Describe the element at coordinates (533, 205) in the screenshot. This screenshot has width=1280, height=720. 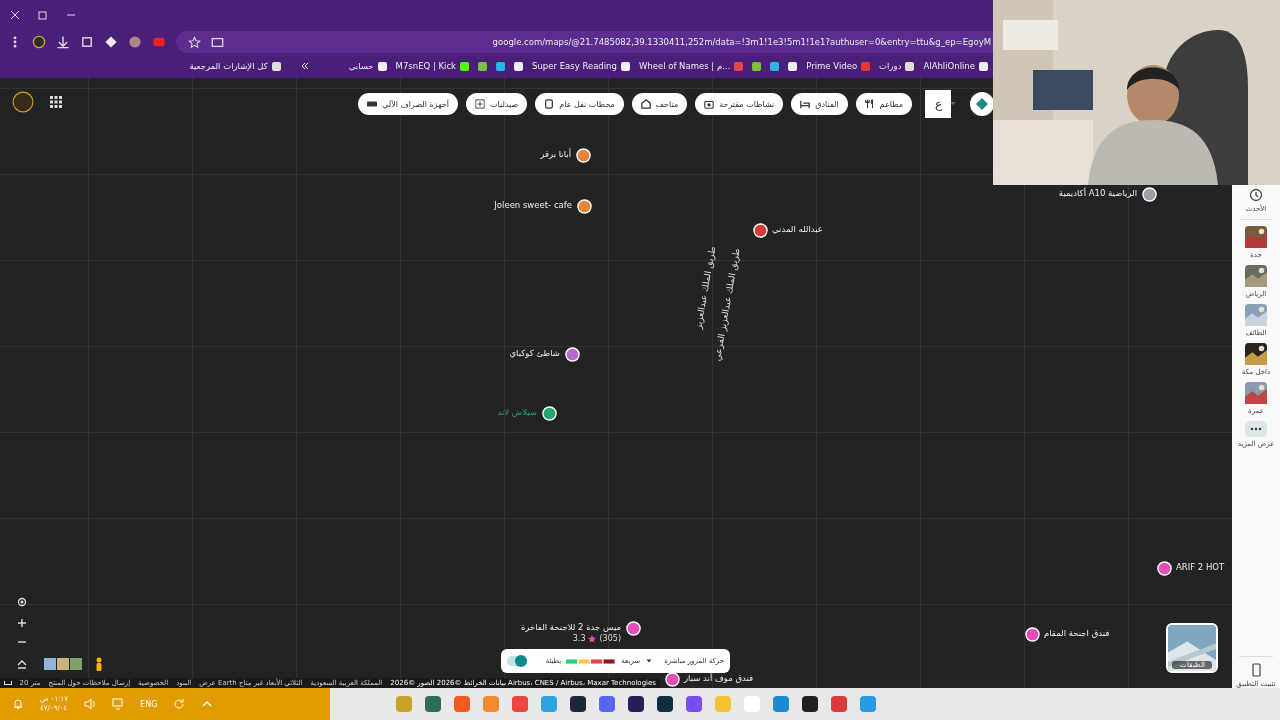
I see `place-name: Joleen sweet- cafe` at that location.